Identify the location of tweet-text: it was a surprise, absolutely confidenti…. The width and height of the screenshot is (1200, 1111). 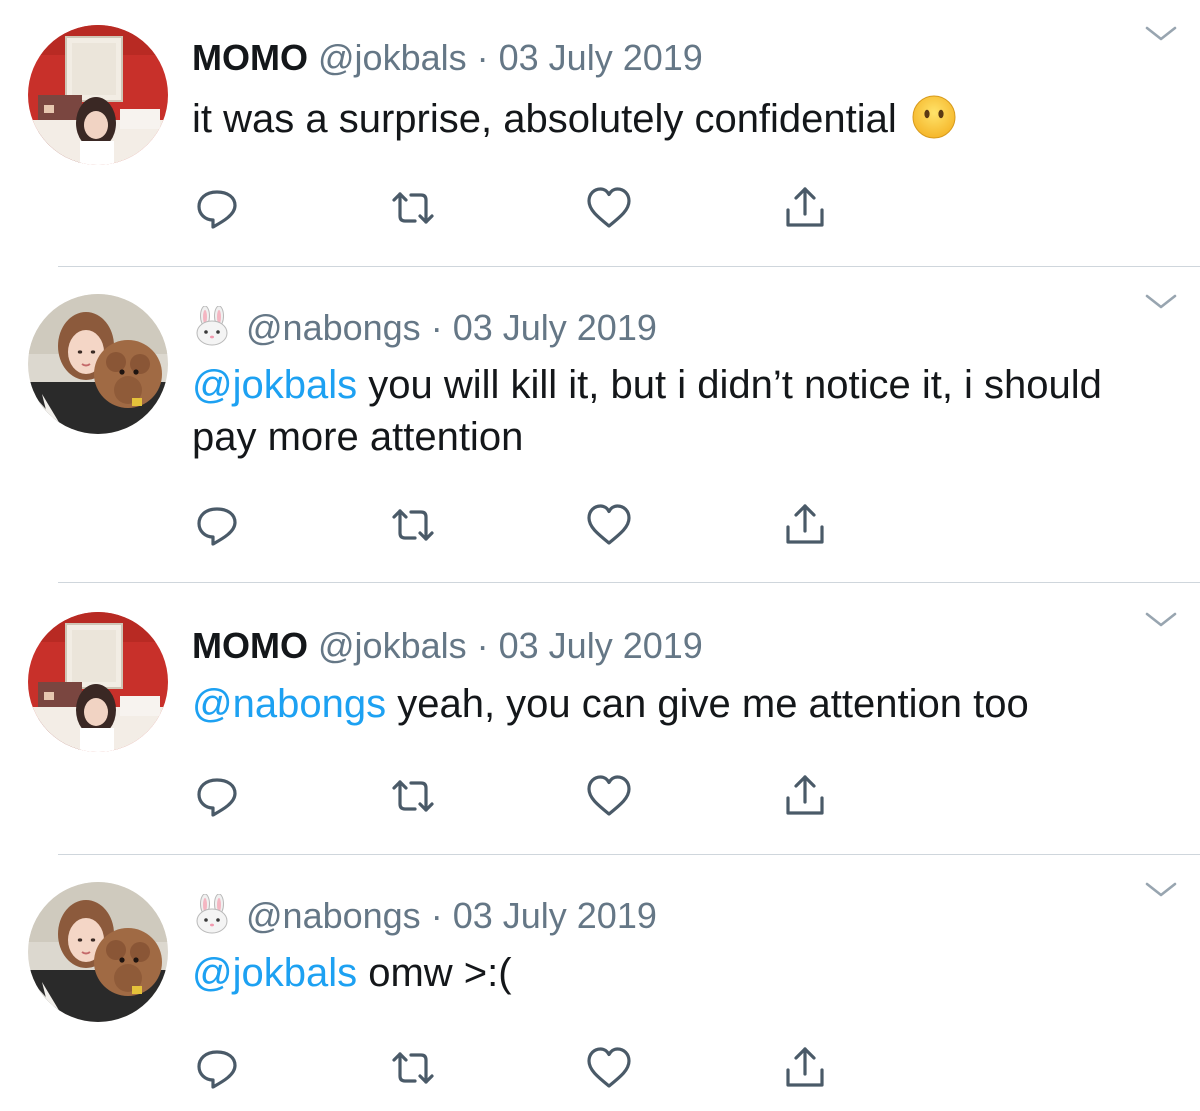
(672, 119).